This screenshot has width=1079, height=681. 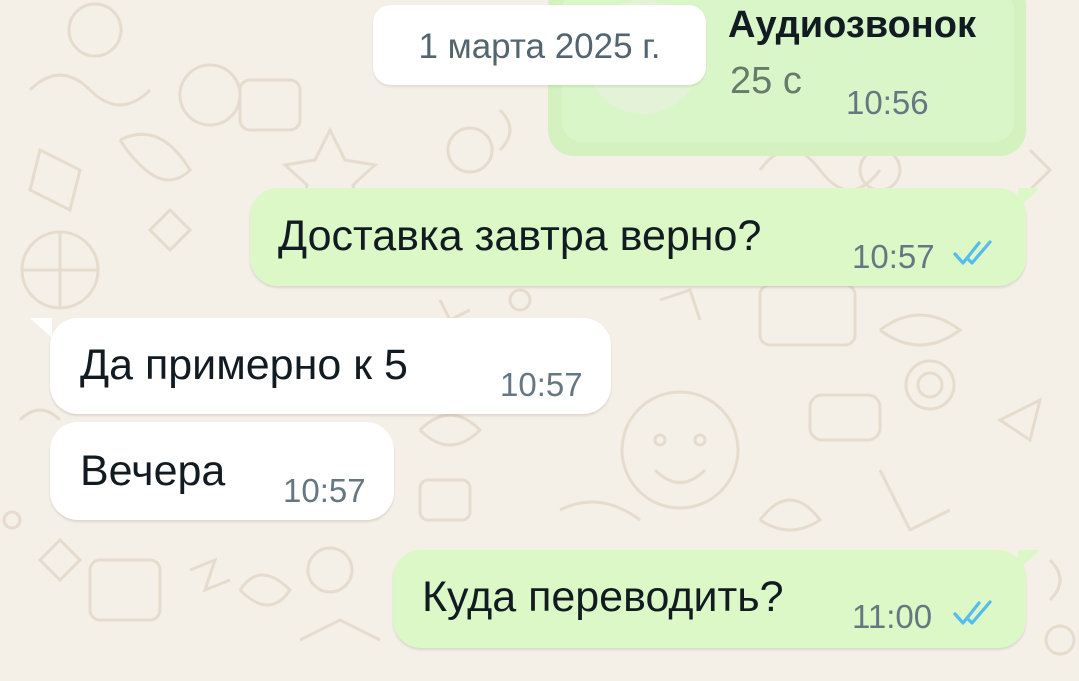 I want to click on date-separator: 1 марта 2025 г., so click(x=539, y=45).